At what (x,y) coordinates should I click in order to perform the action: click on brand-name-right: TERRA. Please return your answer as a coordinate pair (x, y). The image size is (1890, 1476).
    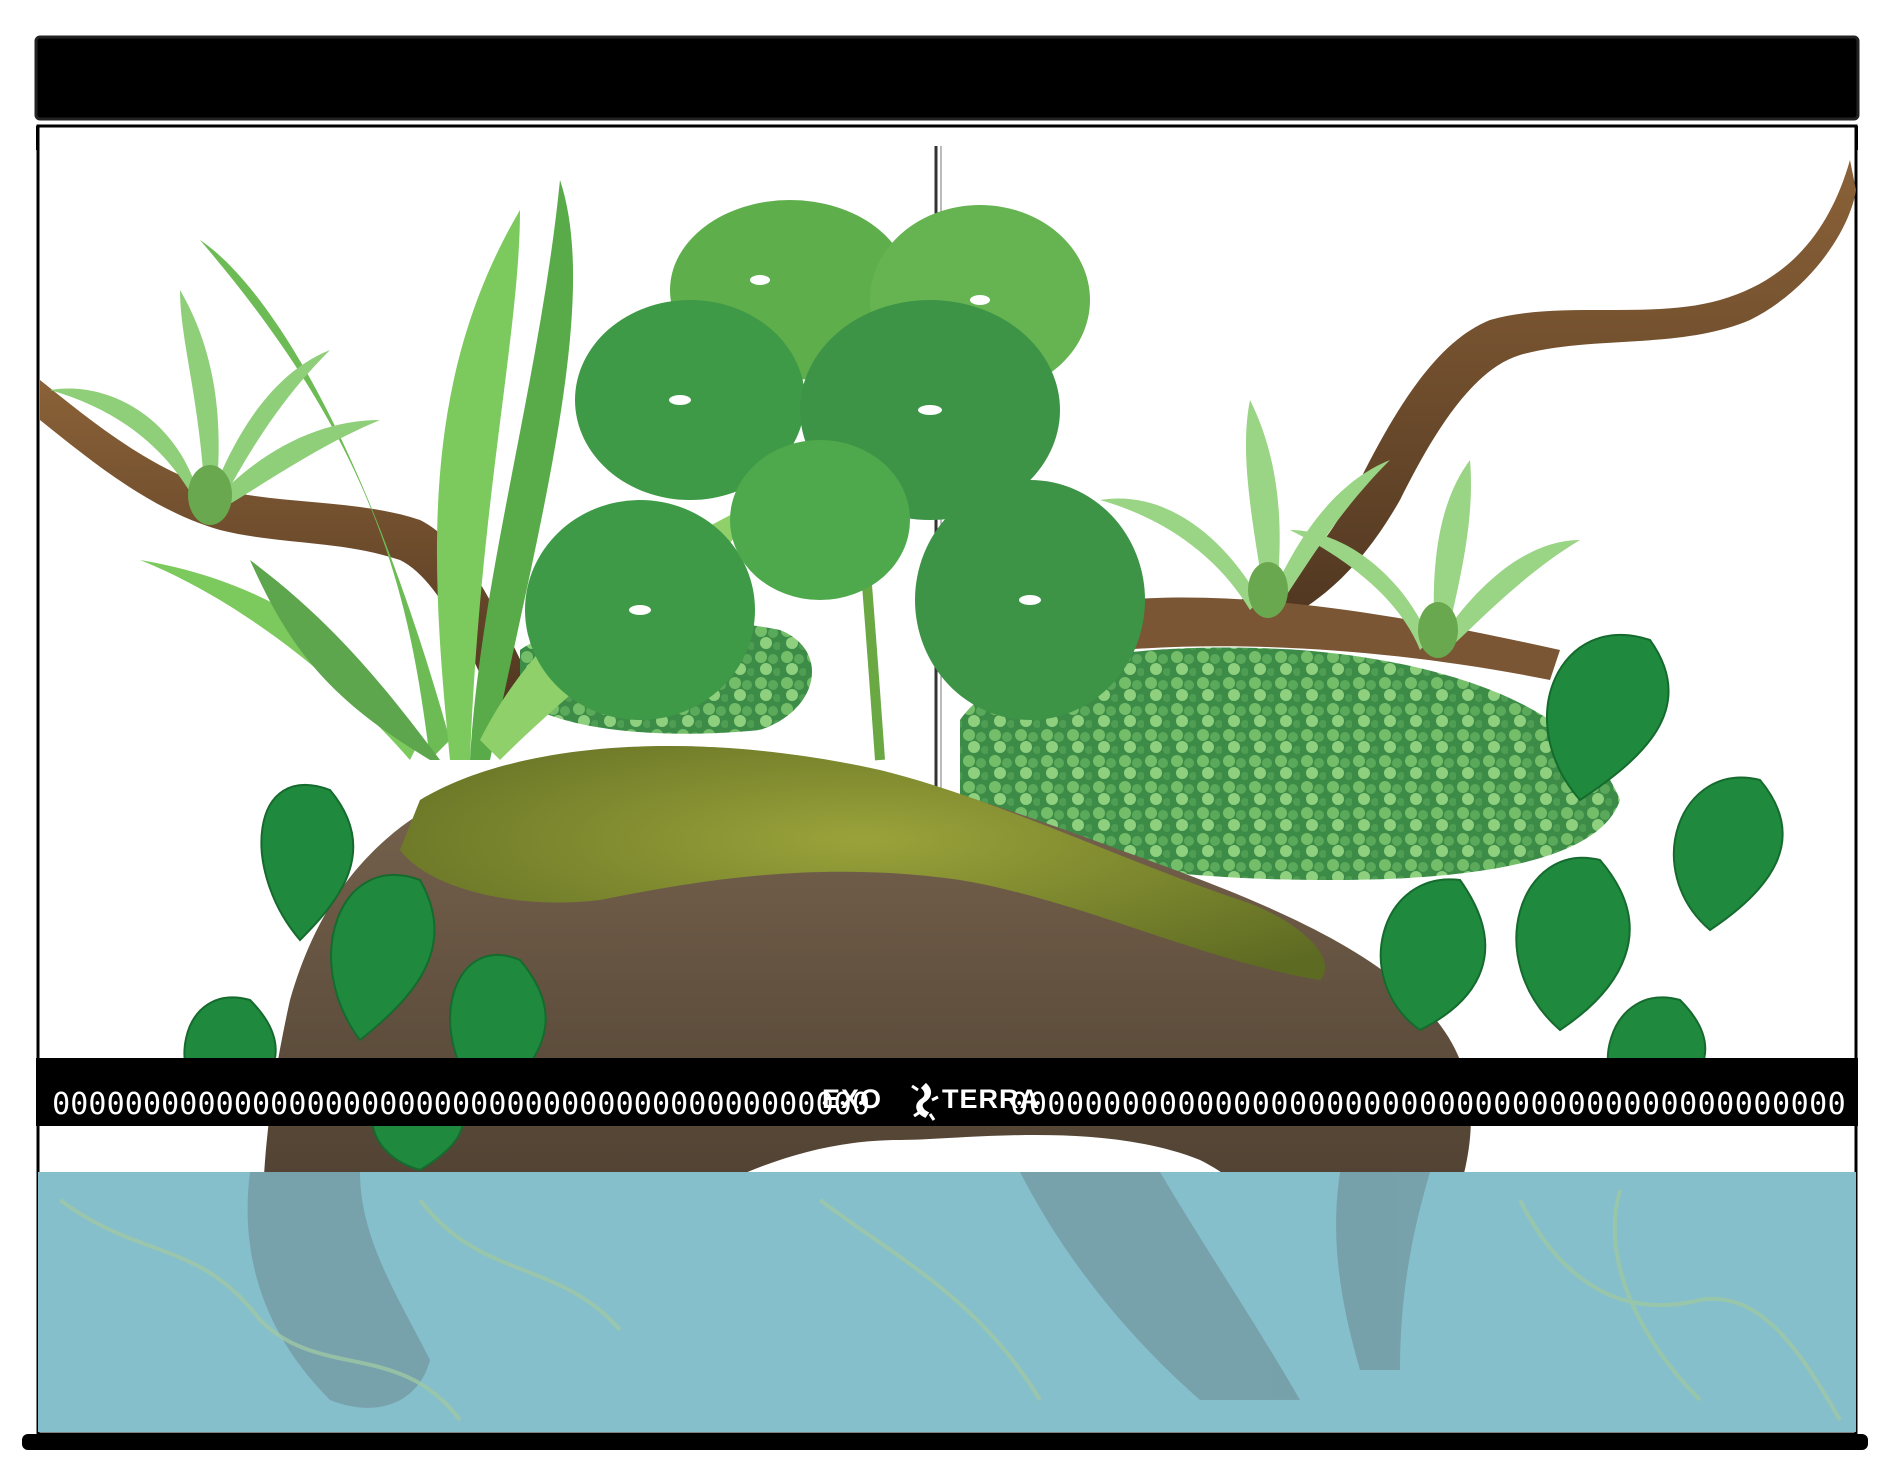
    Looking at the image, I should click on (991, 1099).